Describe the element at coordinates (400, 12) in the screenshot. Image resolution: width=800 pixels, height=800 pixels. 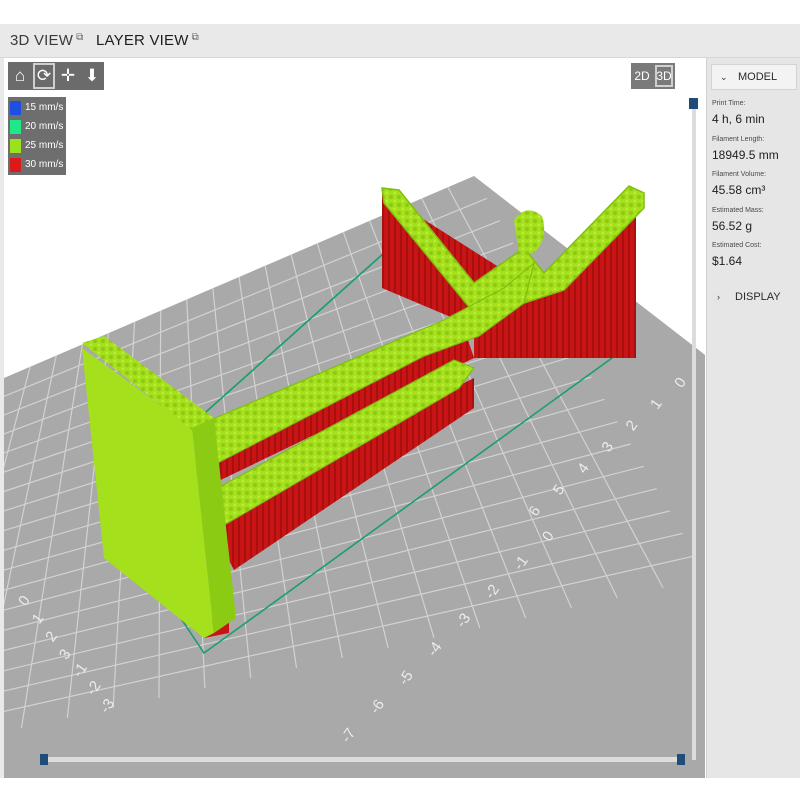
I see `top-margin` at that location.